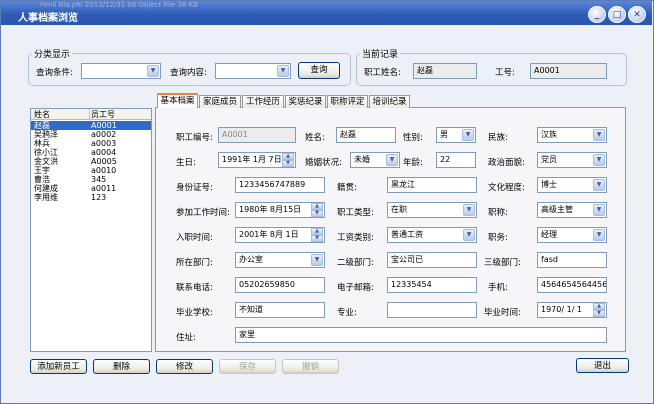 This screenshot has width=654, height=404. Describe the element at coordinates (98, 197) in the screenshot. I see `list-item-id: 123` at that location.